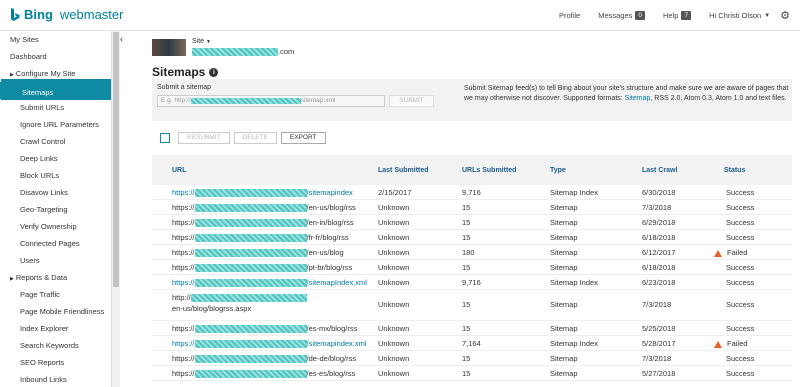 The height and width of the screenshot is (387, 800). What do you see at coordinates (165, 138) in the screenshot?
I see `select-all-checkbox` at bounding box center [165, 138].